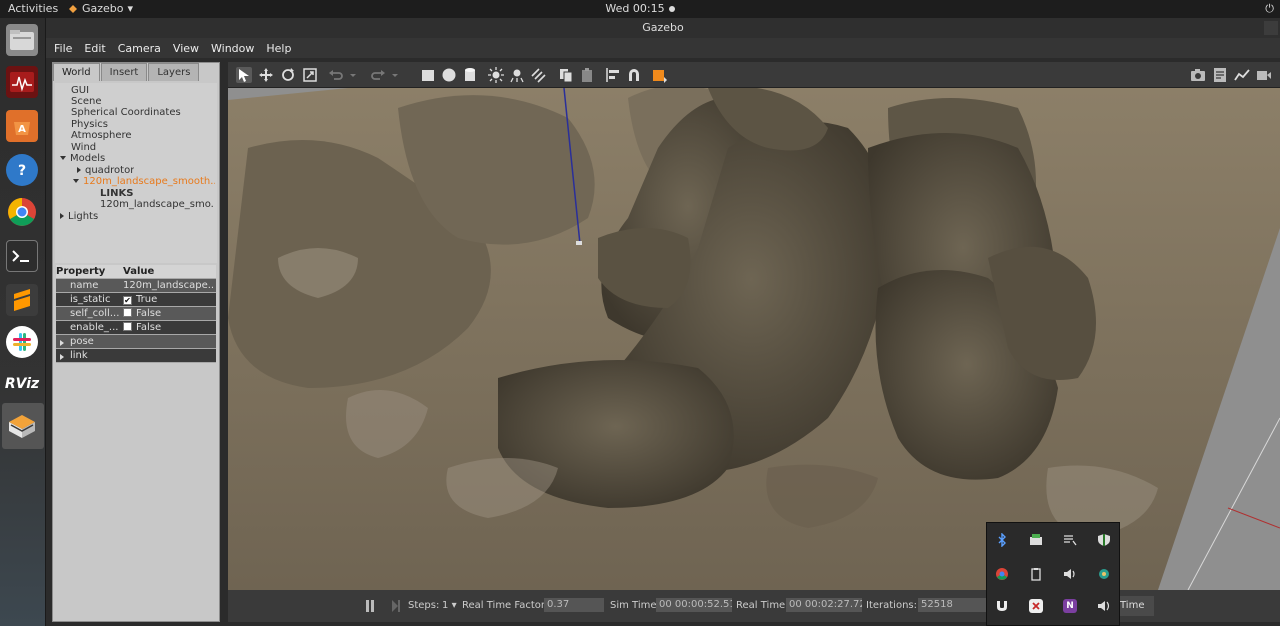 The image size is (1280, 626). What do you see at coordinates (613, 75) in the screenshot?
I see `align-icon` at bounding box center [613, 75].